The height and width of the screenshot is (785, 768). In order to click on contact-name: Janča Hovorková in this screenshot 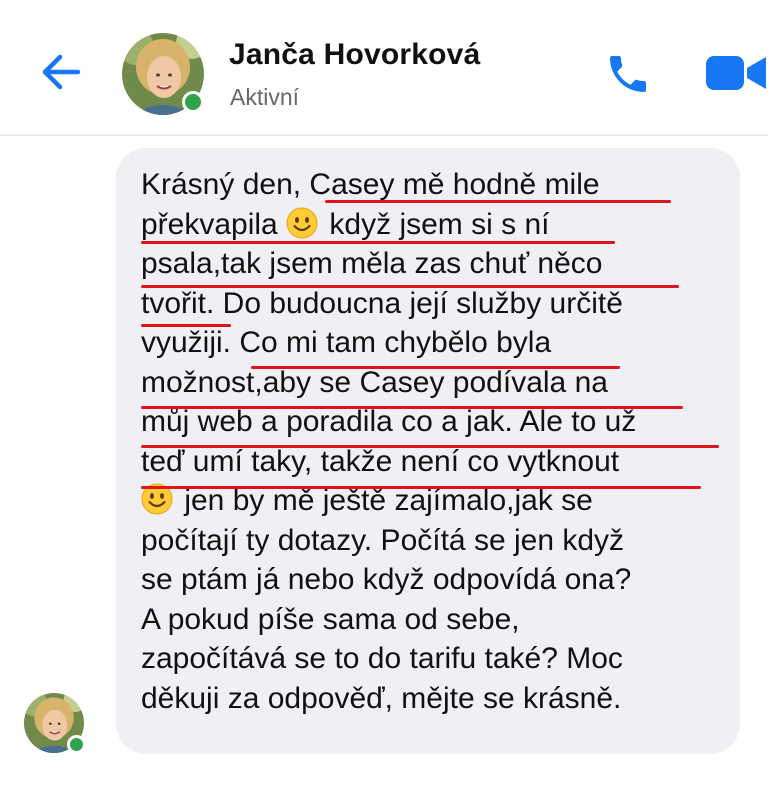, I will do `click(354, 55)`.